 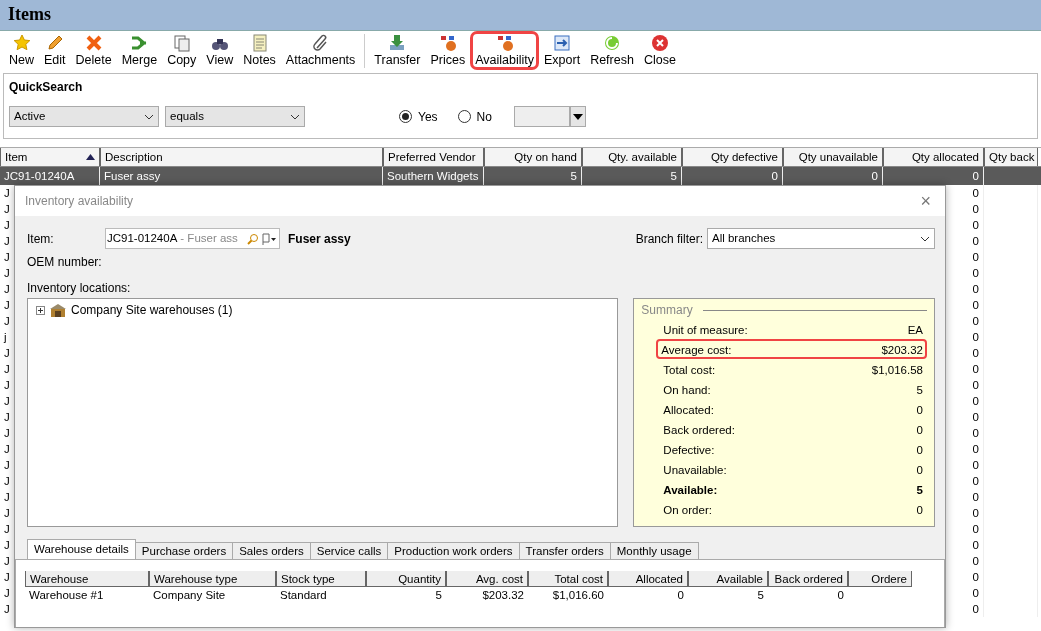 What do you see at coordinates (220, 50) in the screenshot?
I see `toolbar-button: View` at bounding box center [220, 50].